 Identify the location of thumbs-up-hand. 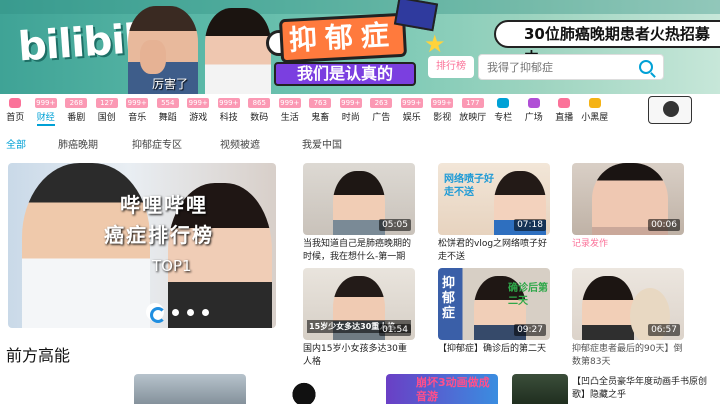
(153, 57).